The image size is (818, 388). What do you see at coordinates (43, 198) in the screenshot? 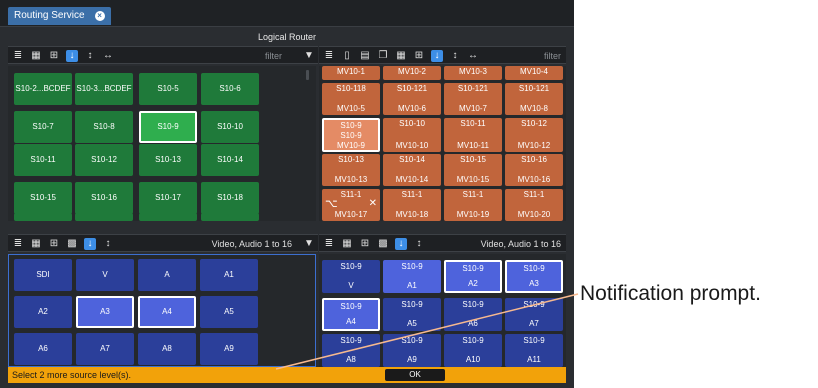
I see `source-button-s10-15: S10-15` at bounding box center [43, 198].